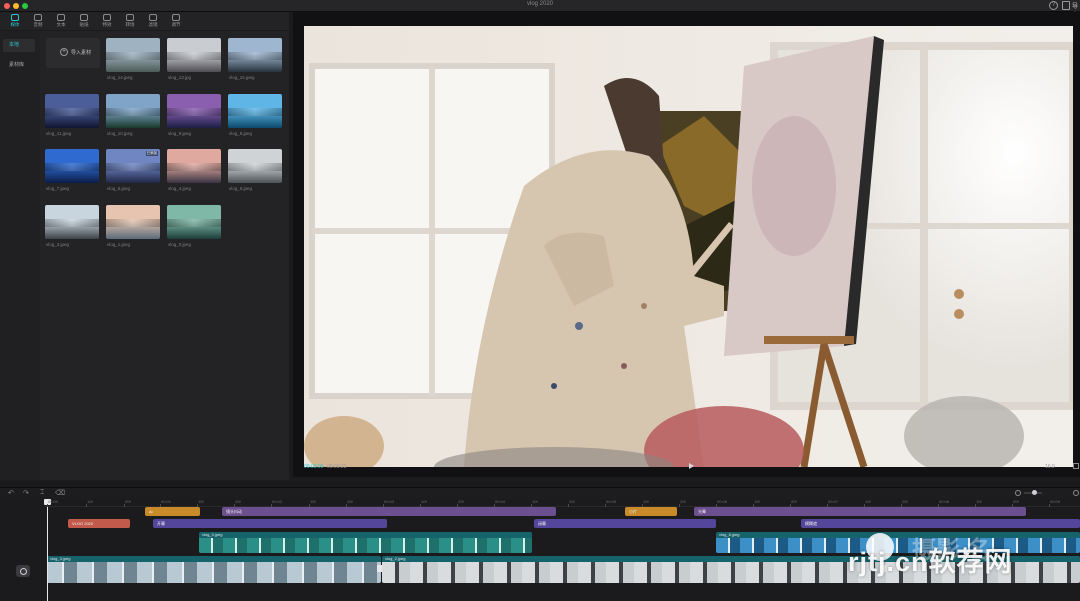 This screenshot has height=601, width=1080. I want to click on media-filename: vlog_15.jpeg, so click(242, 77).